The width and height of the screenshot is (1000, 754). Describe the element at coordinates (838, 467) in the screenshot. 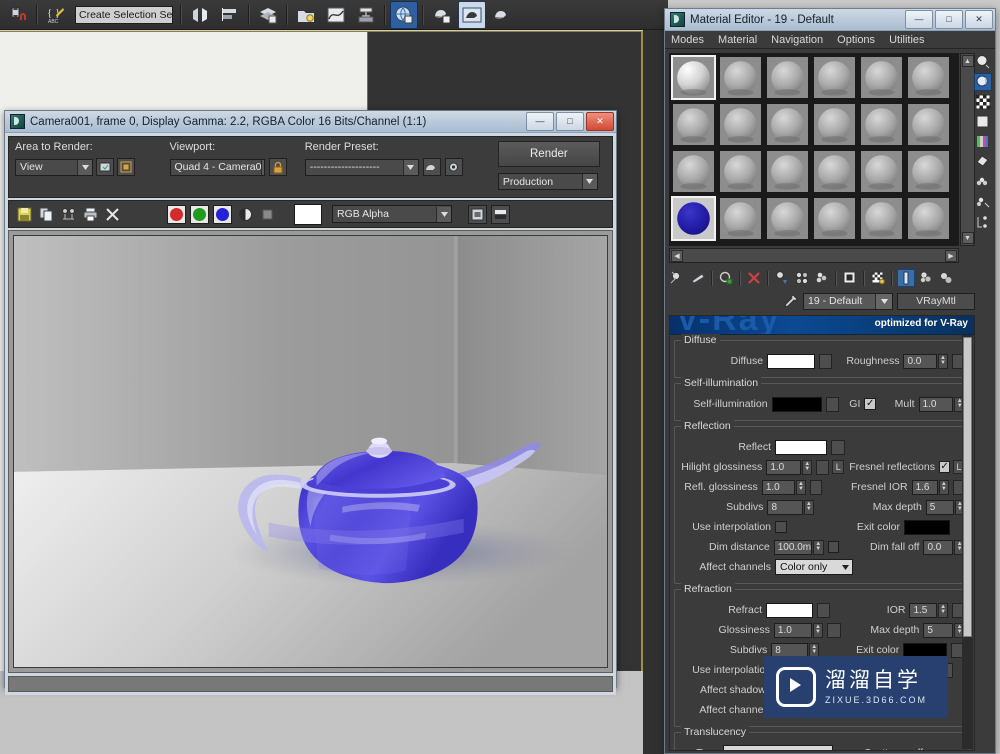

I see `hilight-glossiness-lock-button: L` at that location.